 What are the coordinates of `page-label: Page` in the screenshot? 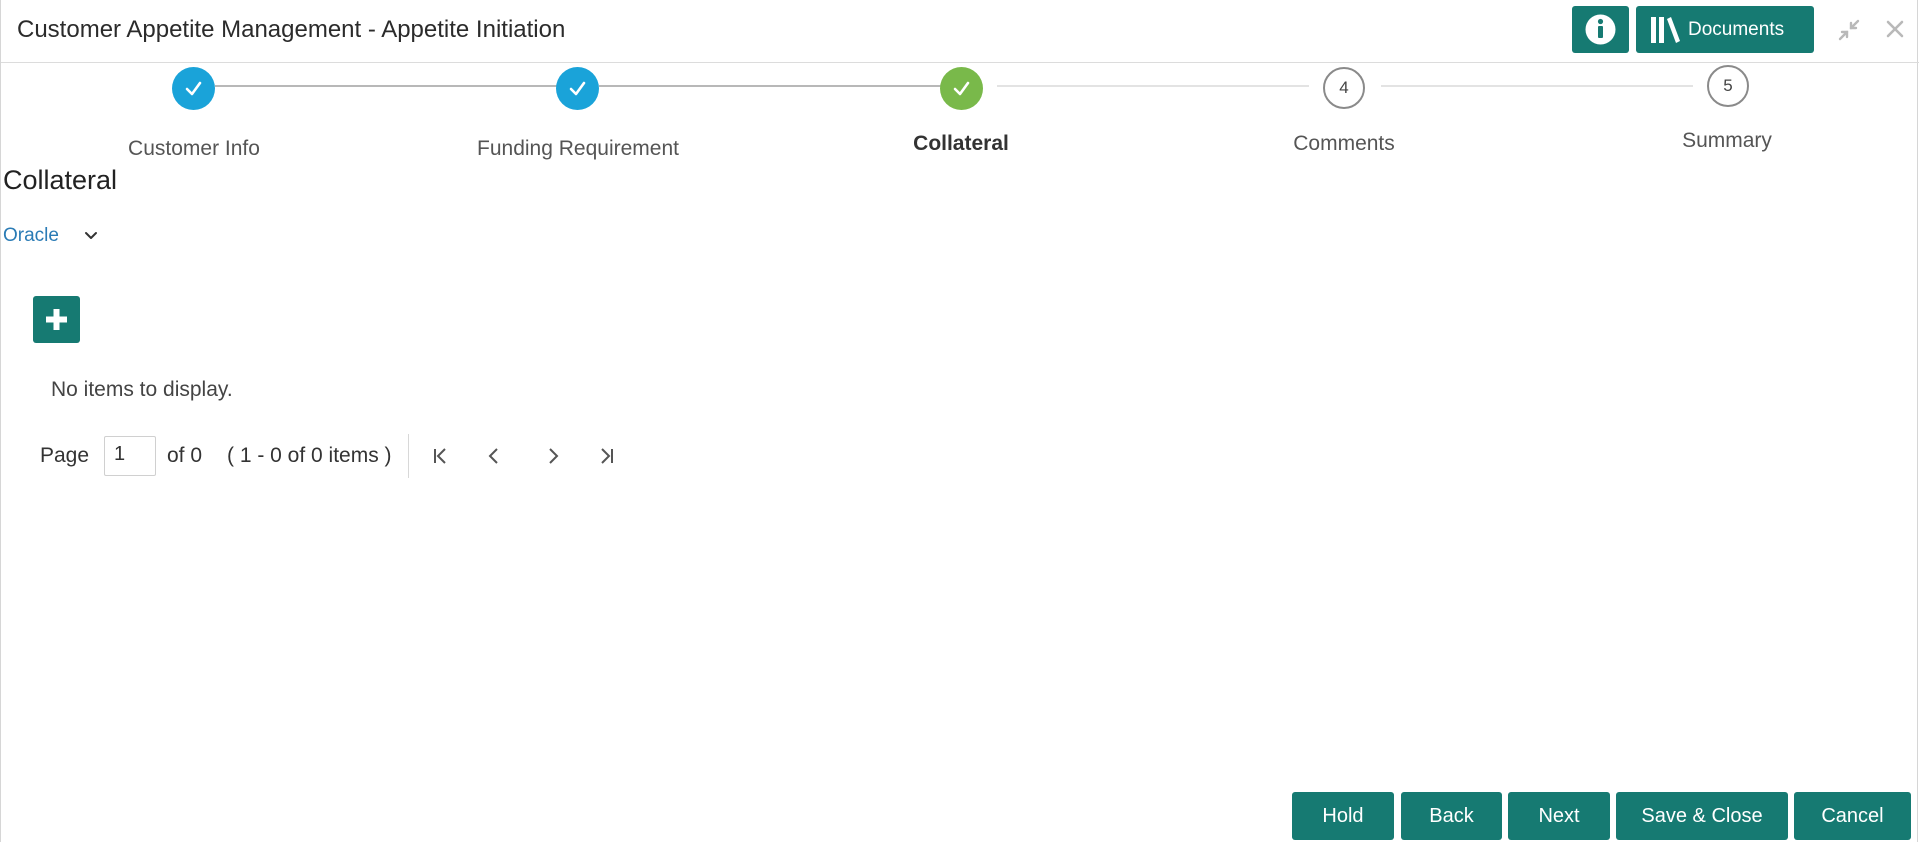 It's located at (65, 455).